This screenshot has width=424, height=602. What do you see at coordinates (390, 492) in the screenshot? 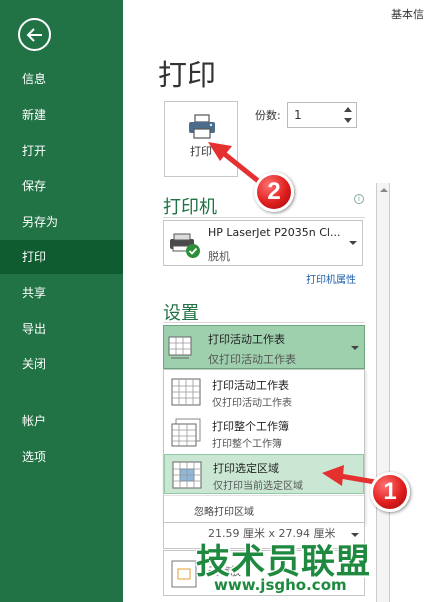
I see `annotation-badge-1: 1` at bounding box center [390, 492].